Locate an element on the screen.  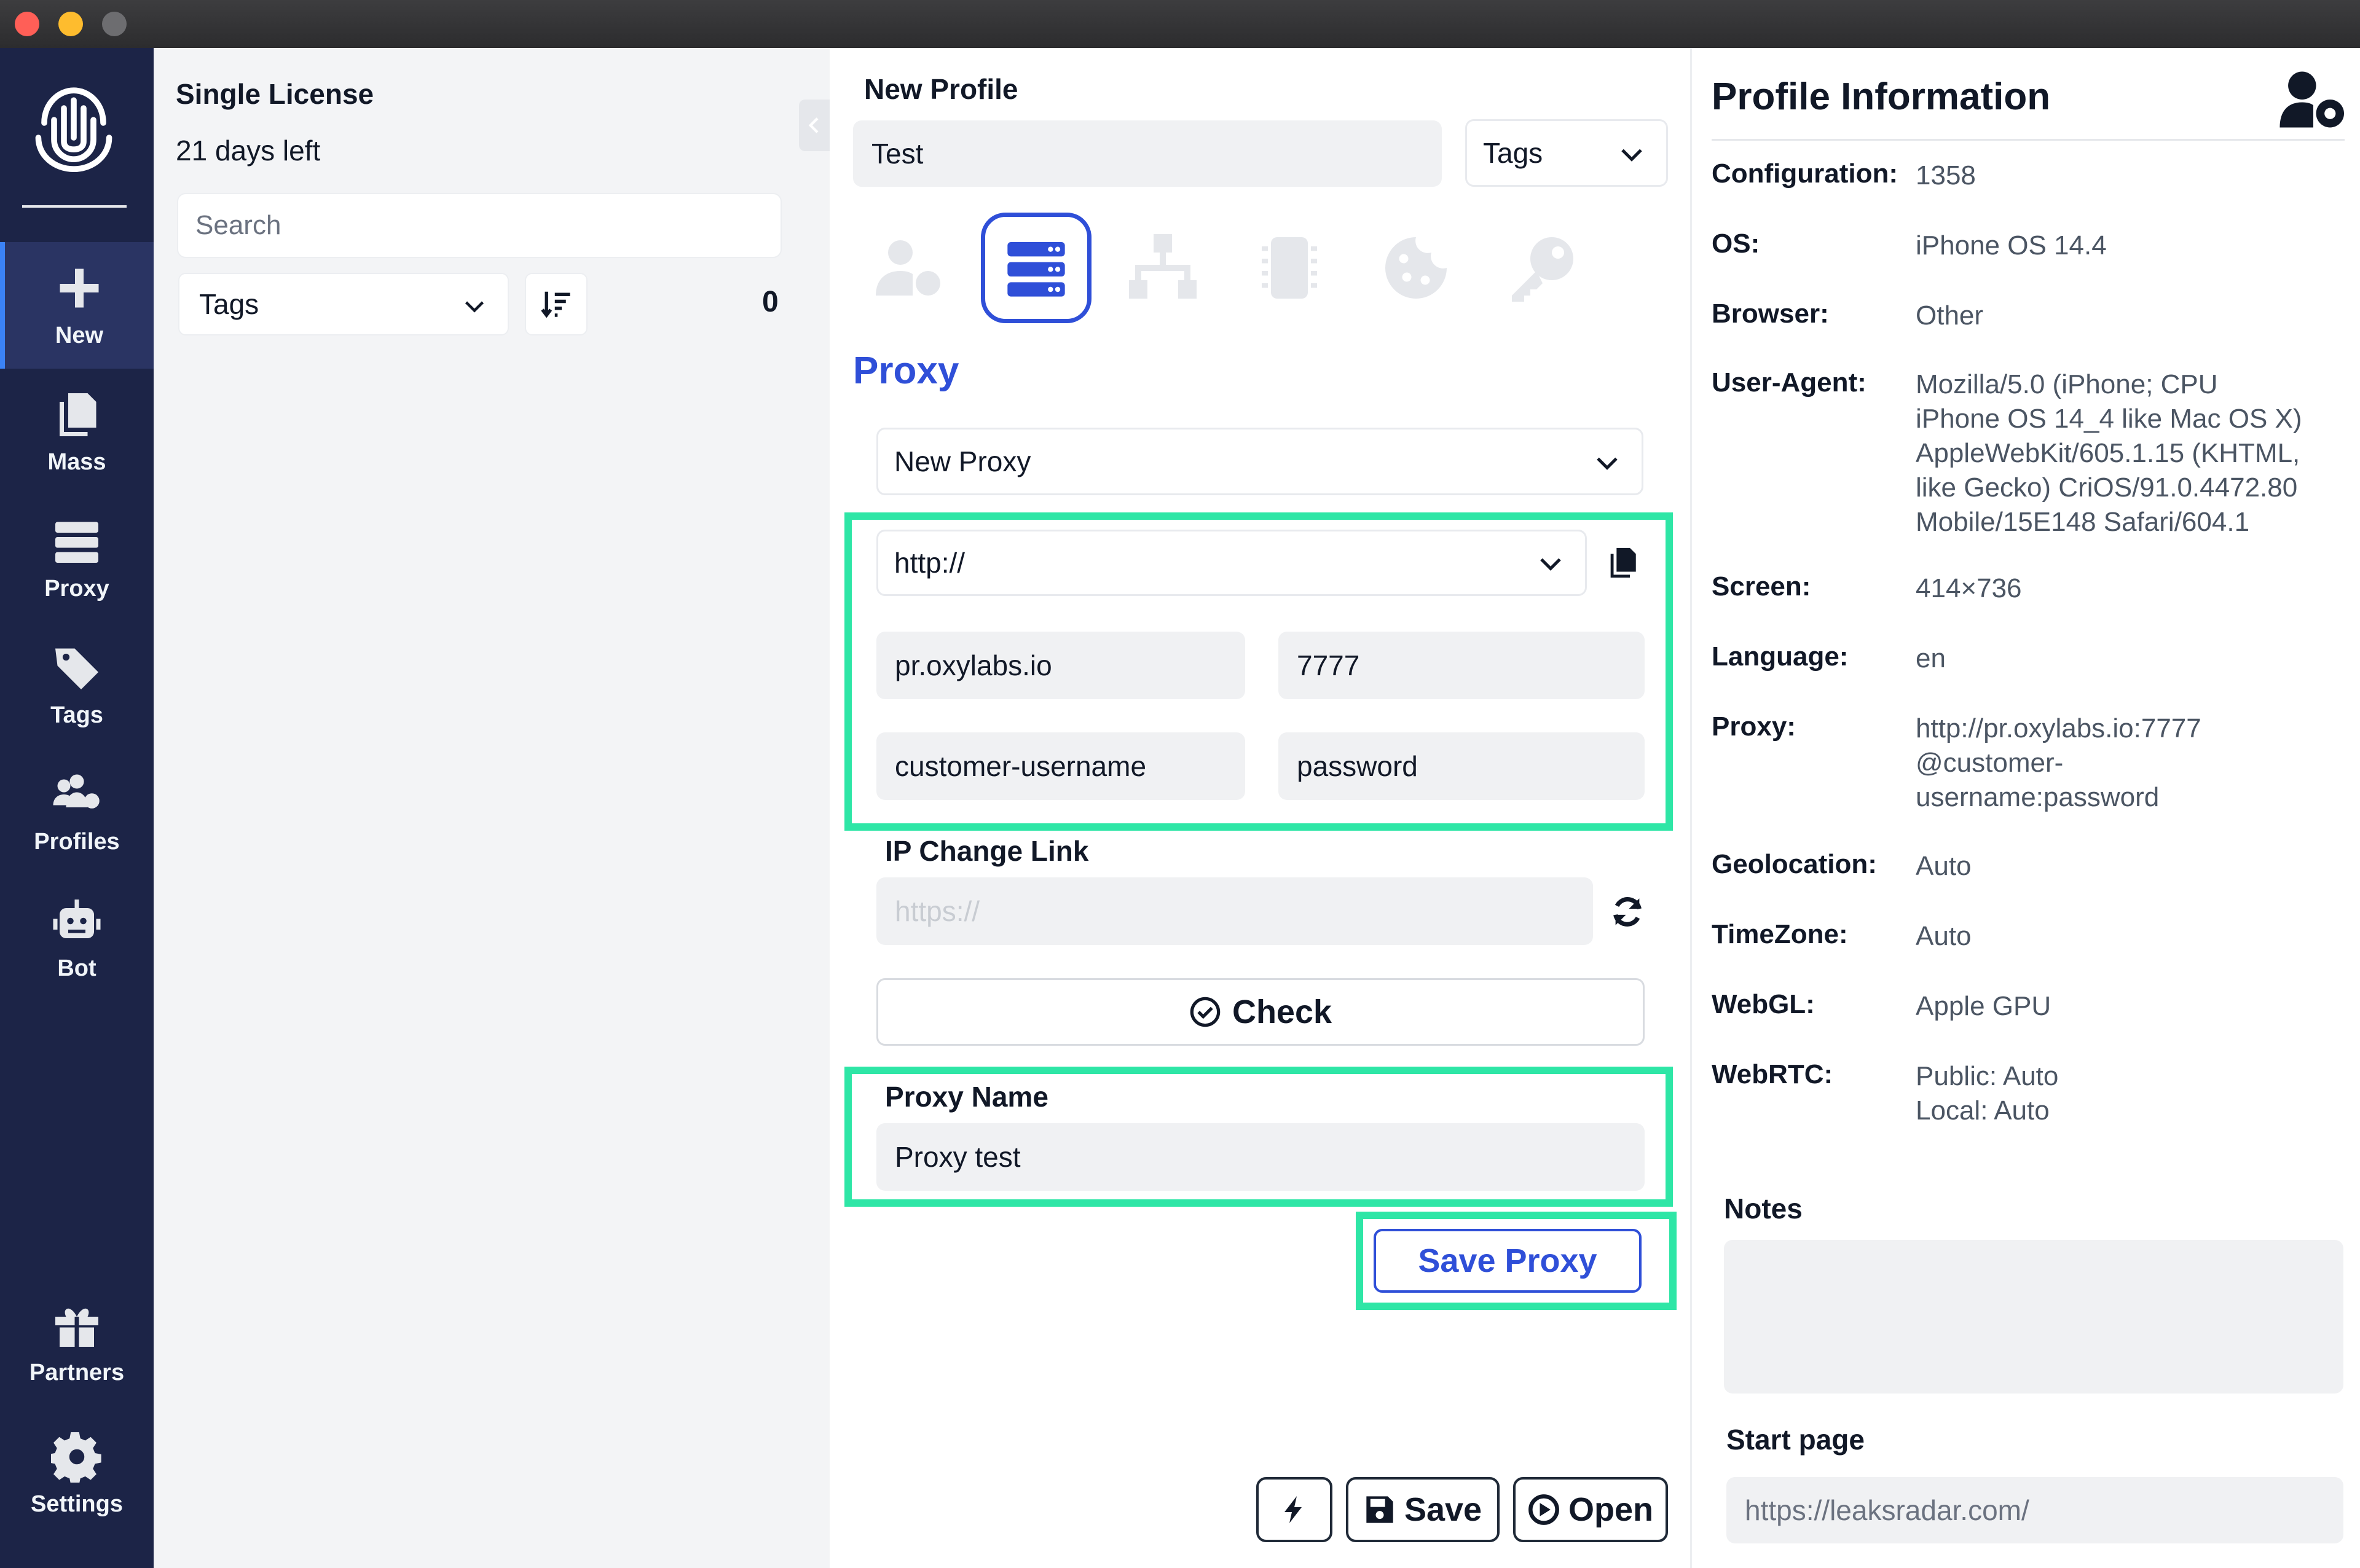
license-days-left: 21 days left is located at coordinates (249, 151).